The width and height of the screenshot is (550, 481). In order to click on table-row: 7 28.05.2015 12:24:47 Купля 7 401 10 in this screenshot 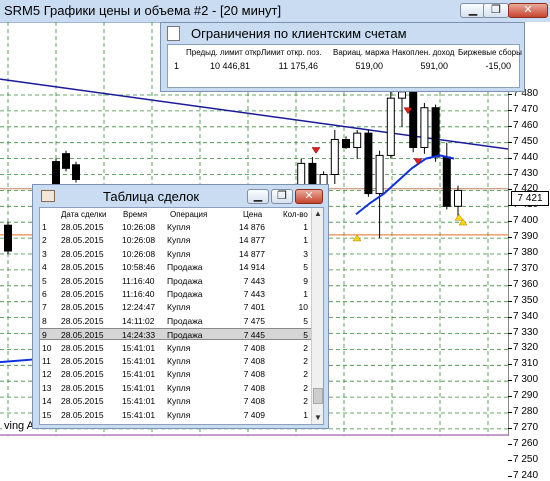, I will do `click(175, 307)`.